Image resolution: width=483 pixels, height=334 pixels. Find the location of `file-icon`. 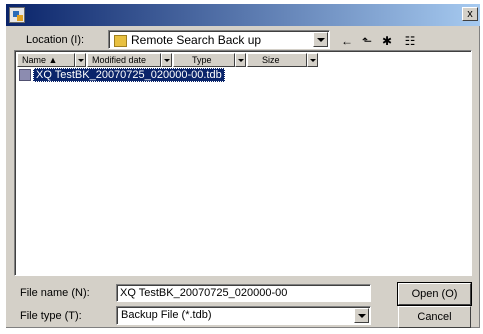

file-icon is located at coordinates (25, 75).